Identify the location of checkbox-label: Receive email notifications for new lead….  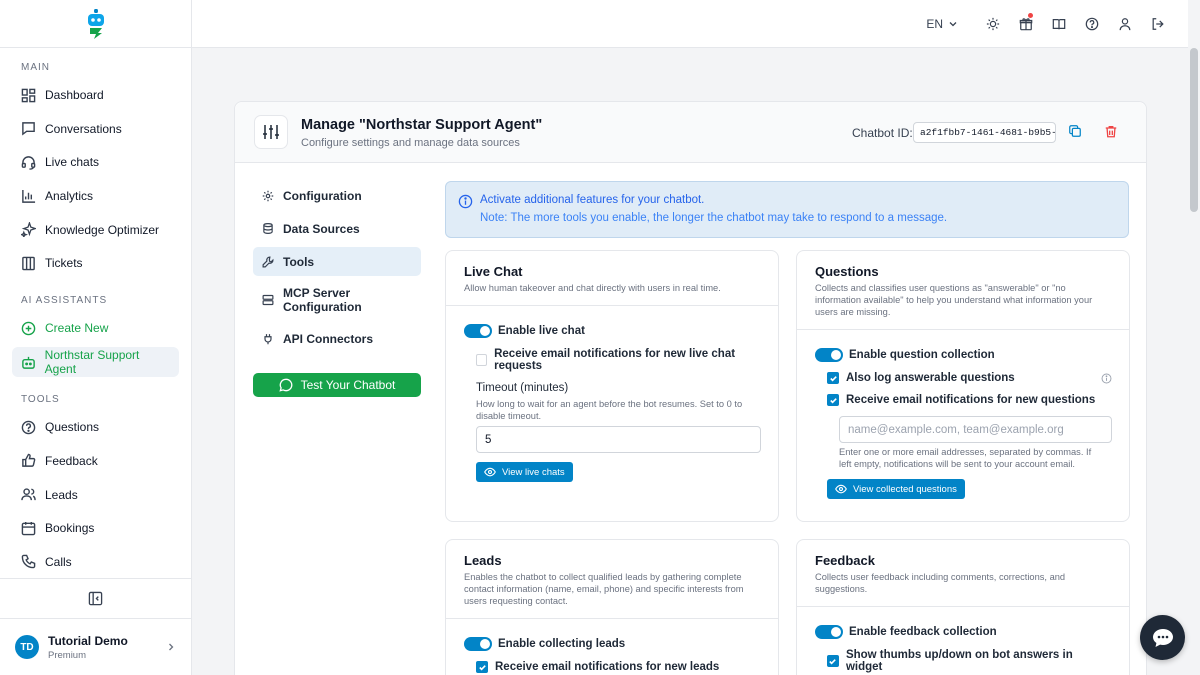
(607, 667).